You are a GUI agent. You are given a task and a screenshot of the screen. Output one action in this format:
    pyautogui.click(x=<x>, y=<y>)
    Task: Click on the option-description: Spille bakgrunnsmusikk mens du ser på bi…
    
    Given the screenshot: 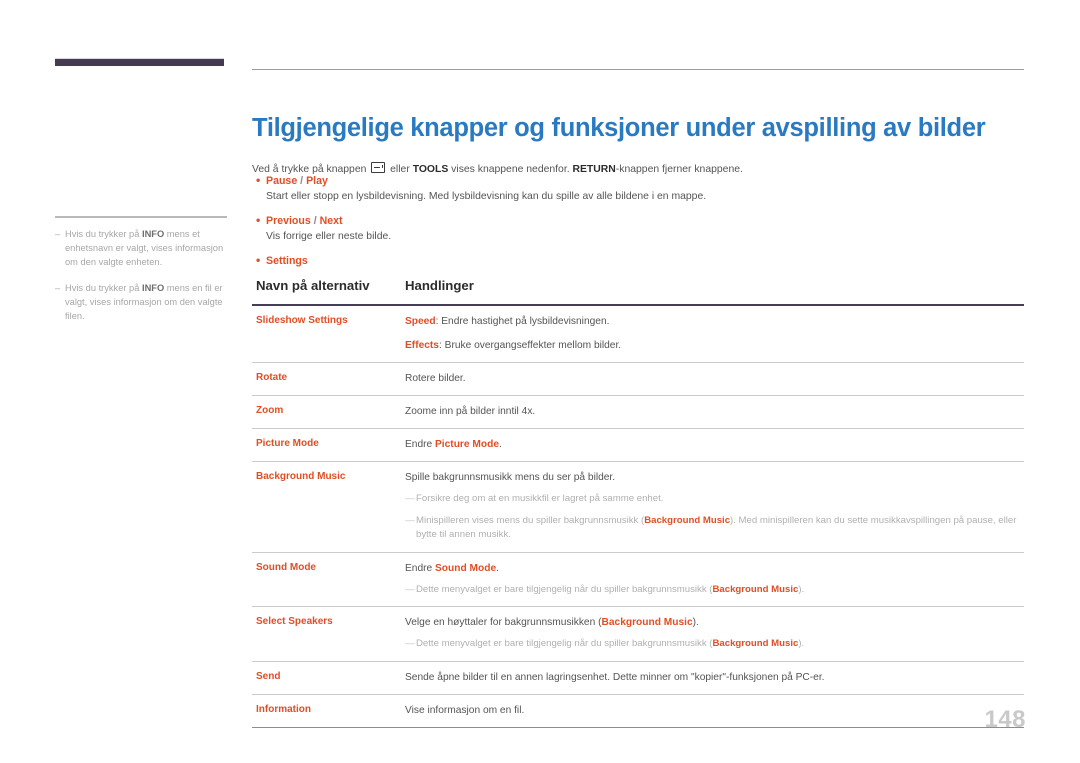 What is the action you would take?
    pyautogui.click(x=710, y=507)
    